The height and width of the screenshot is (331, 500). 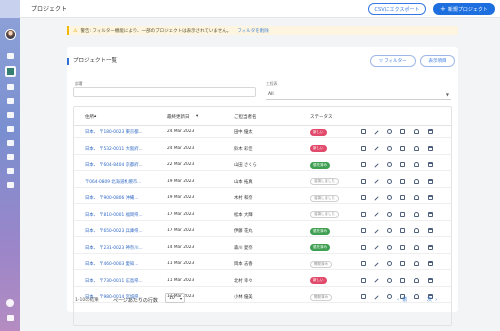 What do you see at coordinates (10, 171) in the screenshot?
I see `sidebar-item-report-icon` at bounding box center [10, 171].